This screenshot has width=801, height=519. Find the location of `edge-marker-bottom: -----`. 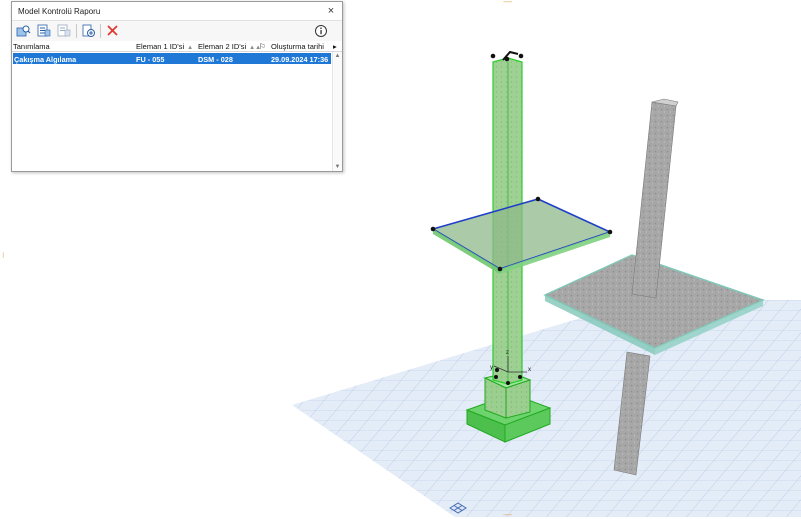

edge-marker-bottom: ----- is located at coordinates (507, 514).